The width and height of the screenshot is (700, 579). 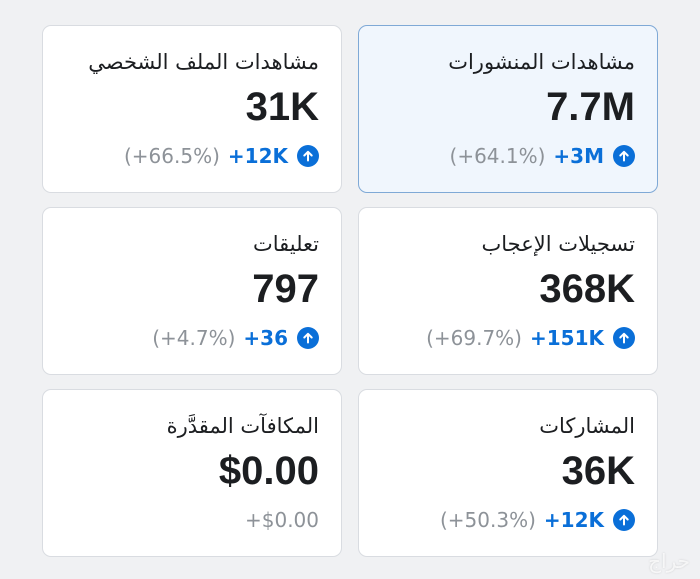 What do you see at coordinates (242, 426) in the screenshot?
I see `stat-title: المكافآت المقدَّرة` at bounding box center [242, 426].